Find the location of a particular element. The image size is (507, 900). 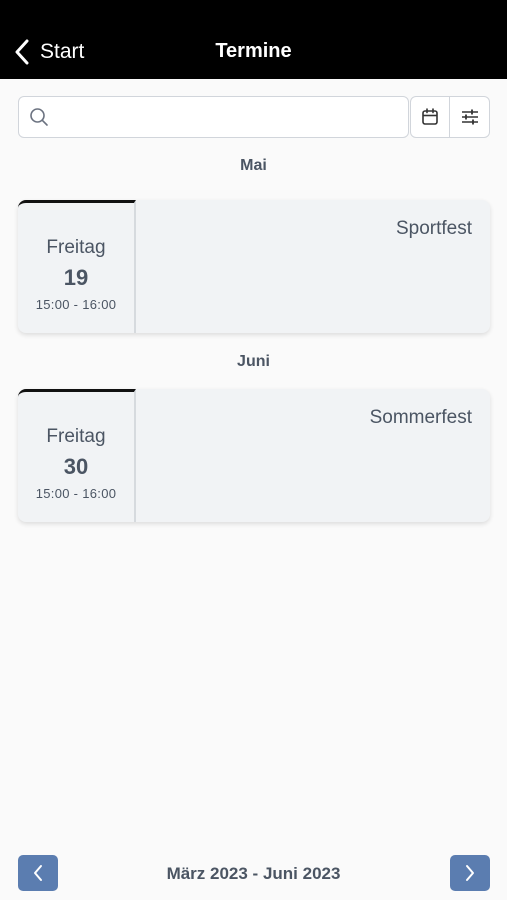

chevron-right-icon is located at coordinates (470, 873).